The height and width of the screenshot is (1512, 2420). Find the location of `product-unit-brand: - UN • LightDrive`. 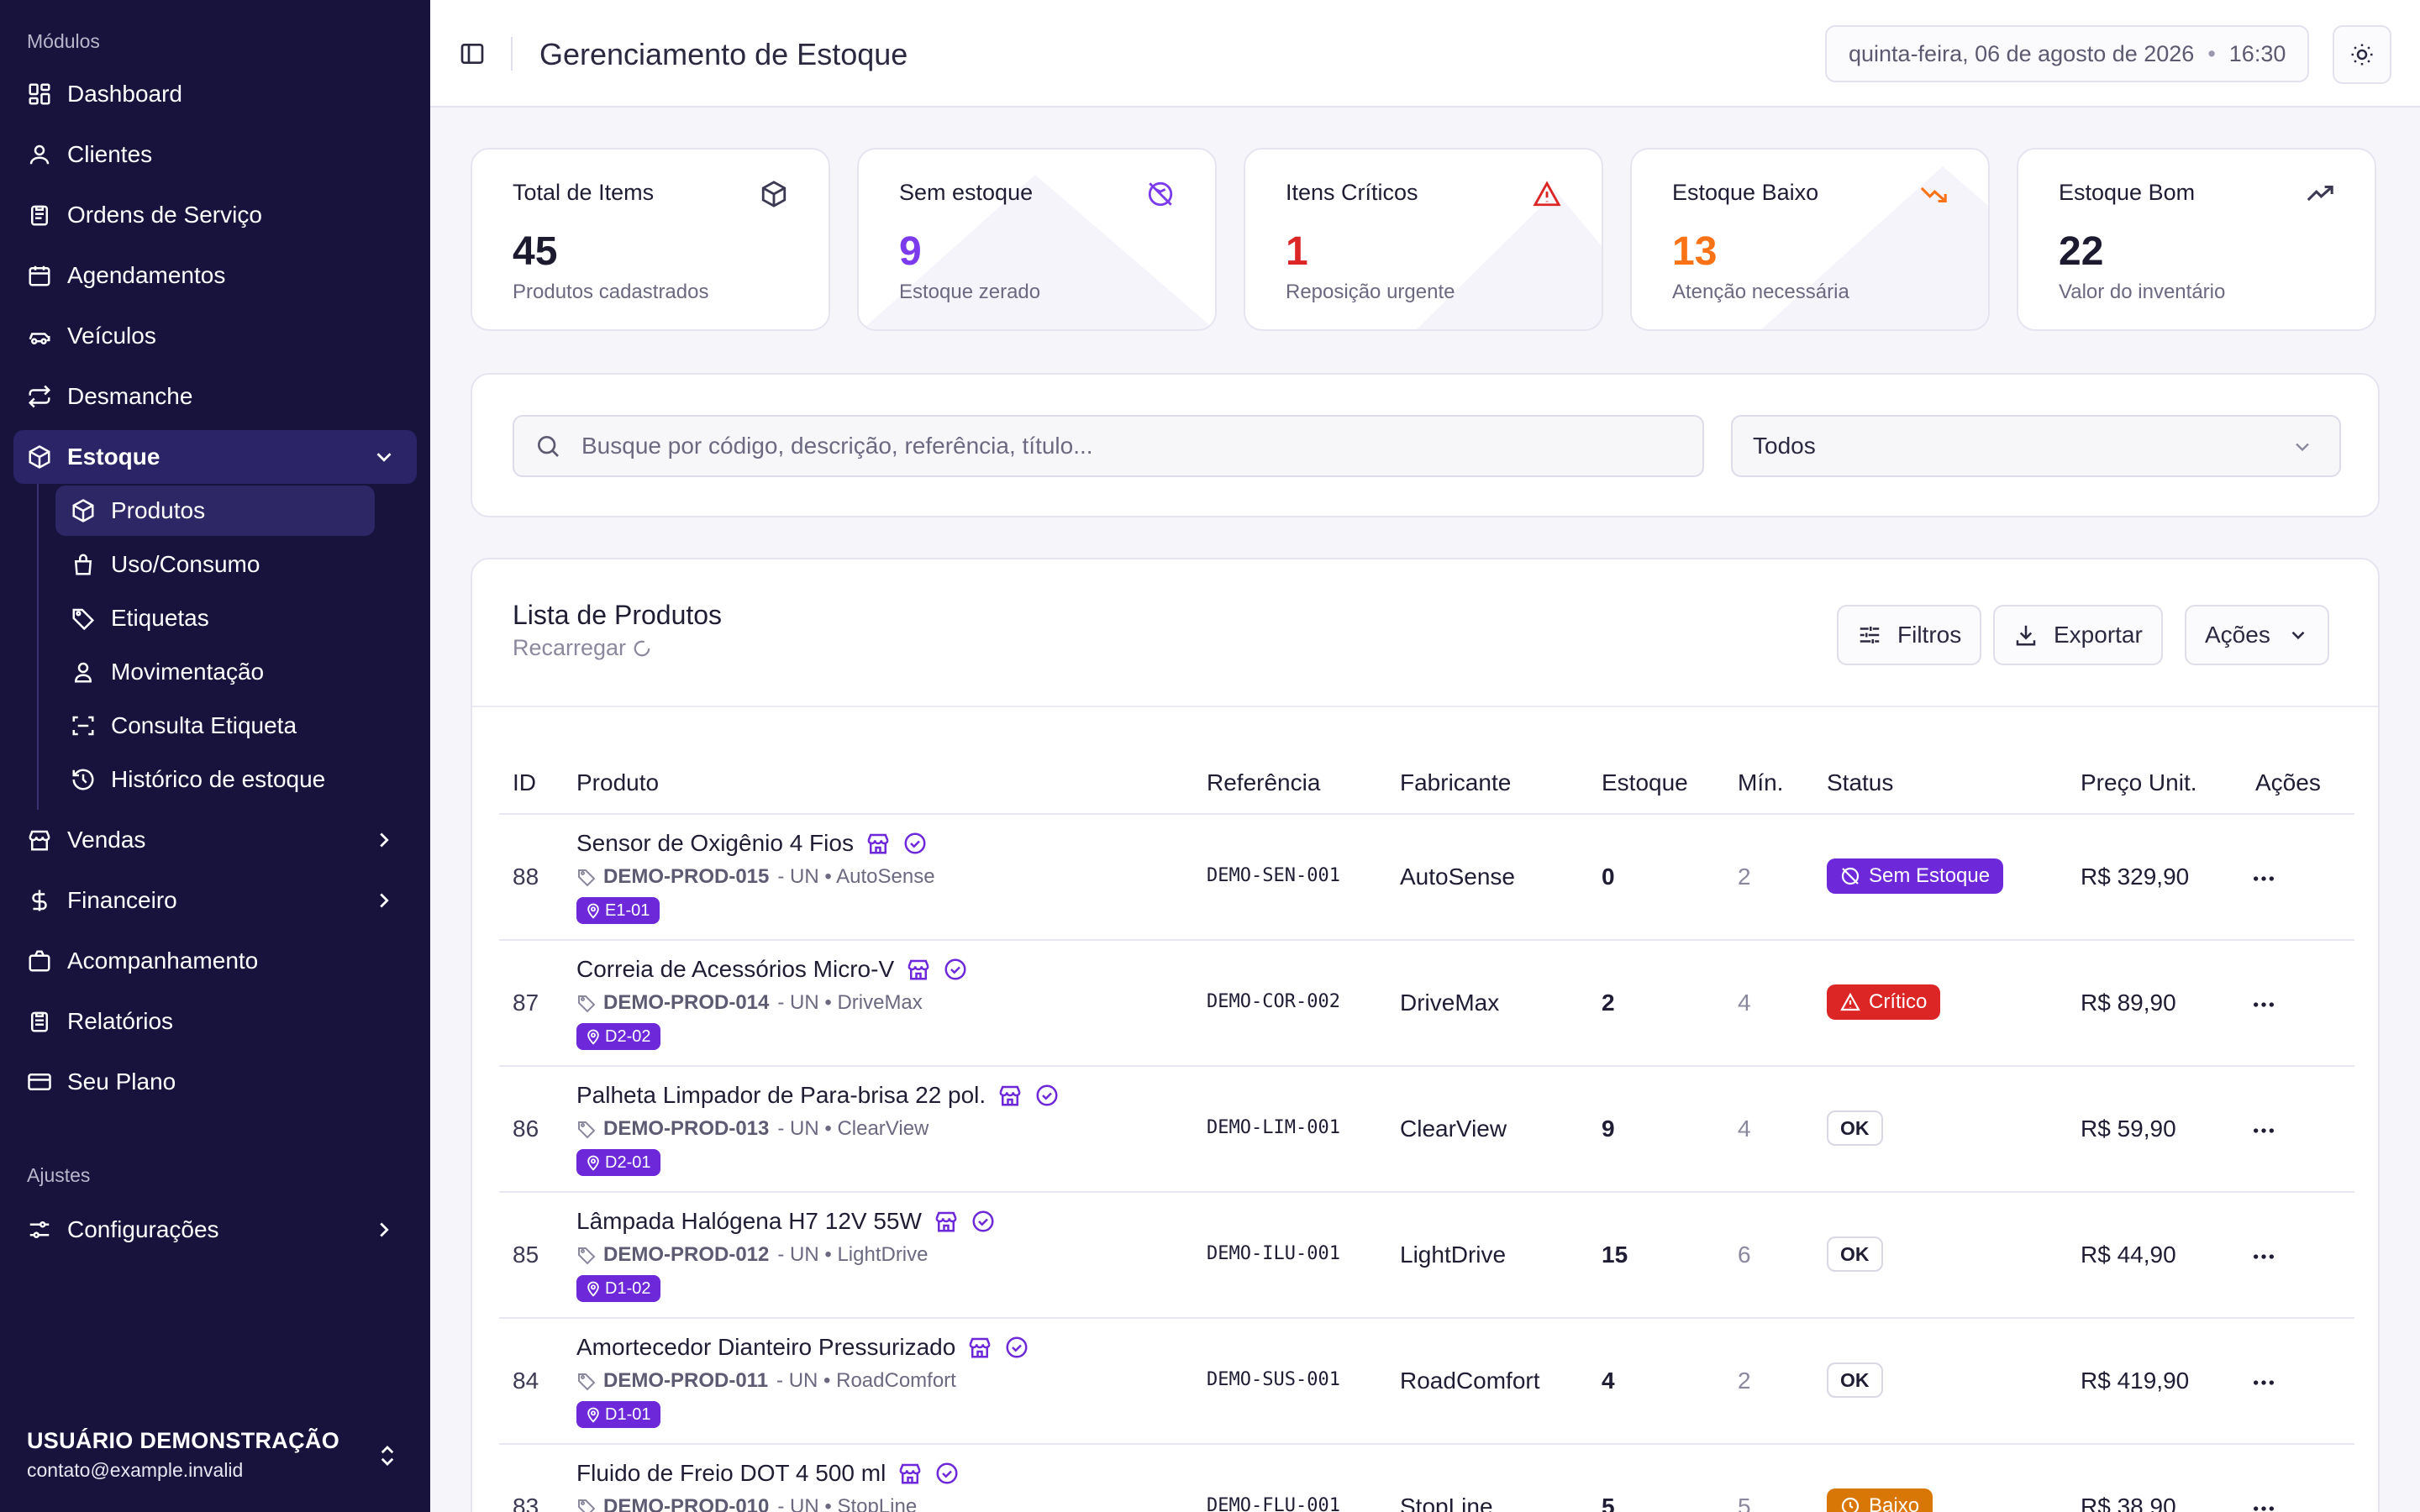

product-unit-brand: - UN • LightDrive is located at coordinates (853, 1254).